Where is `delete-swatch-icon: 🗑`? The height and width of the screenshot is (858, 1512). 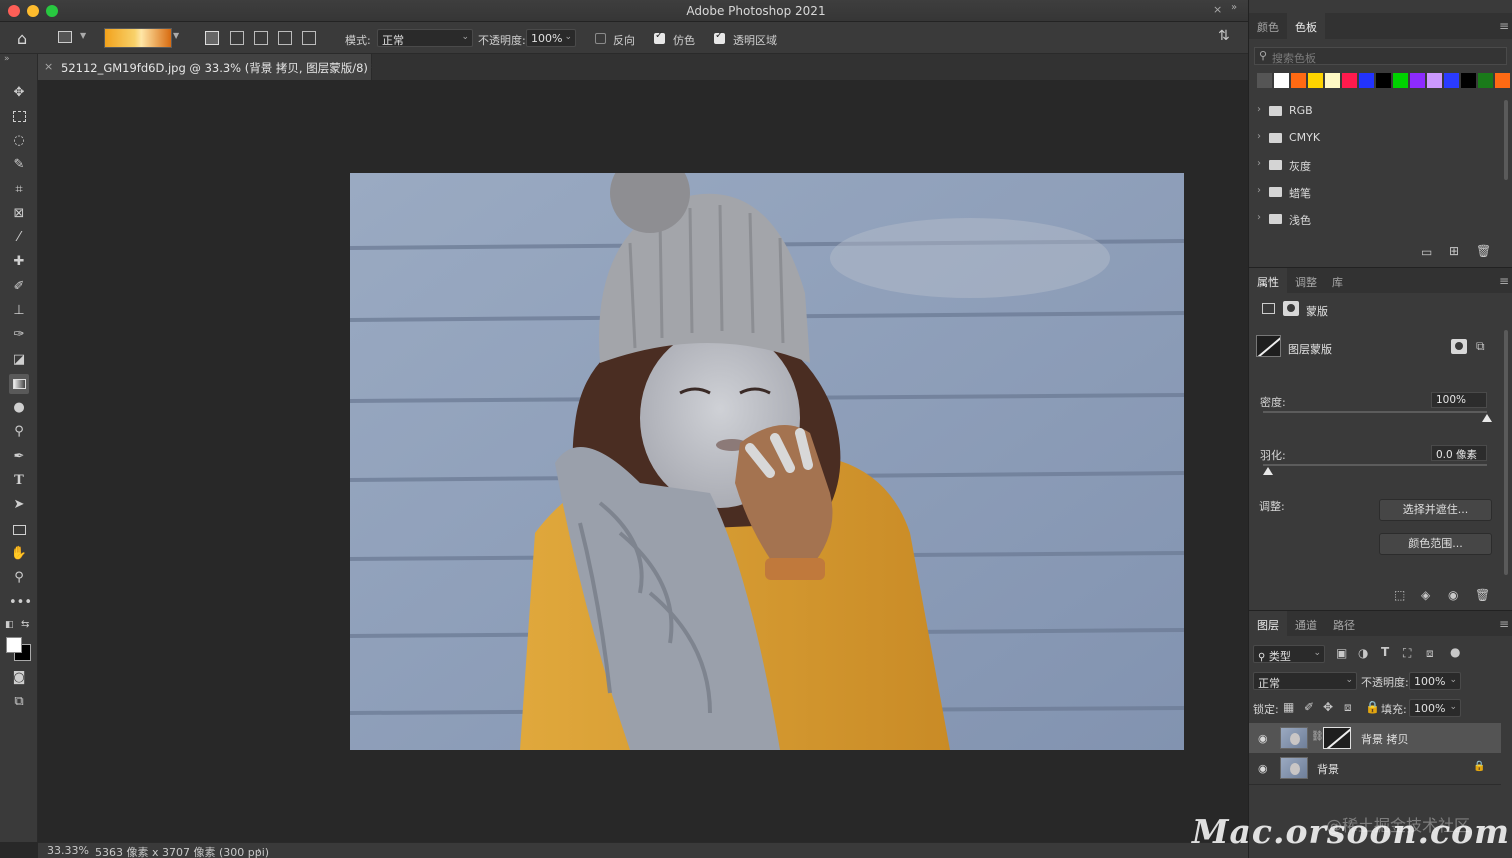 delete-swatch-icon: 🗑 is located at coordinates (1483, 251).